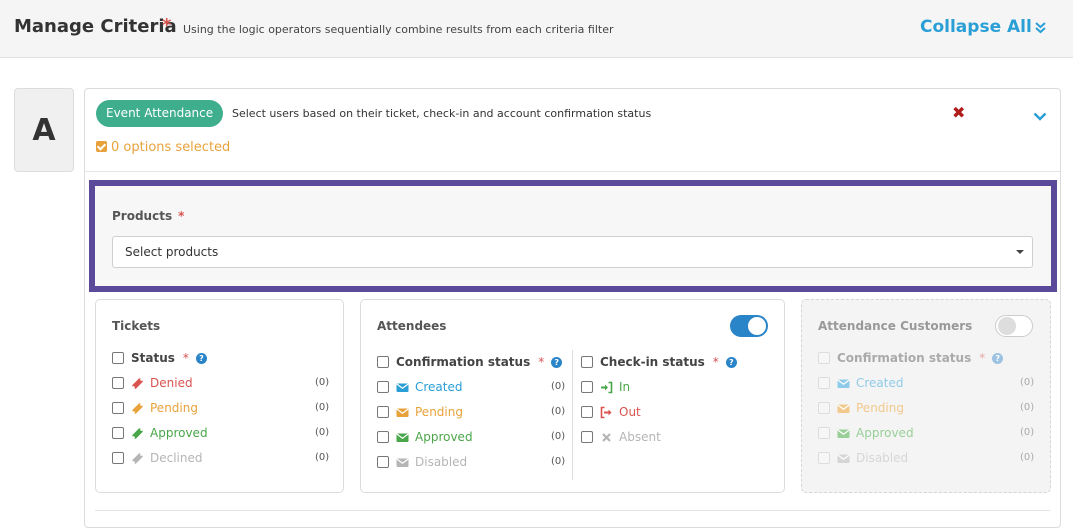  Describe the element at coordinates (976, 27) in the screenshot. I see `collapse-all-button: Collapse All` at that location.